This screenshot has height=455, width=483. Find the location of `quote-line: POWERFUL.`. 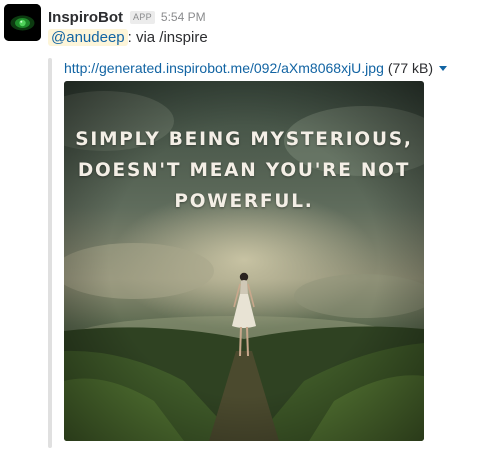

quote-line: POWERFUL. is located at coordinates (244, 201).